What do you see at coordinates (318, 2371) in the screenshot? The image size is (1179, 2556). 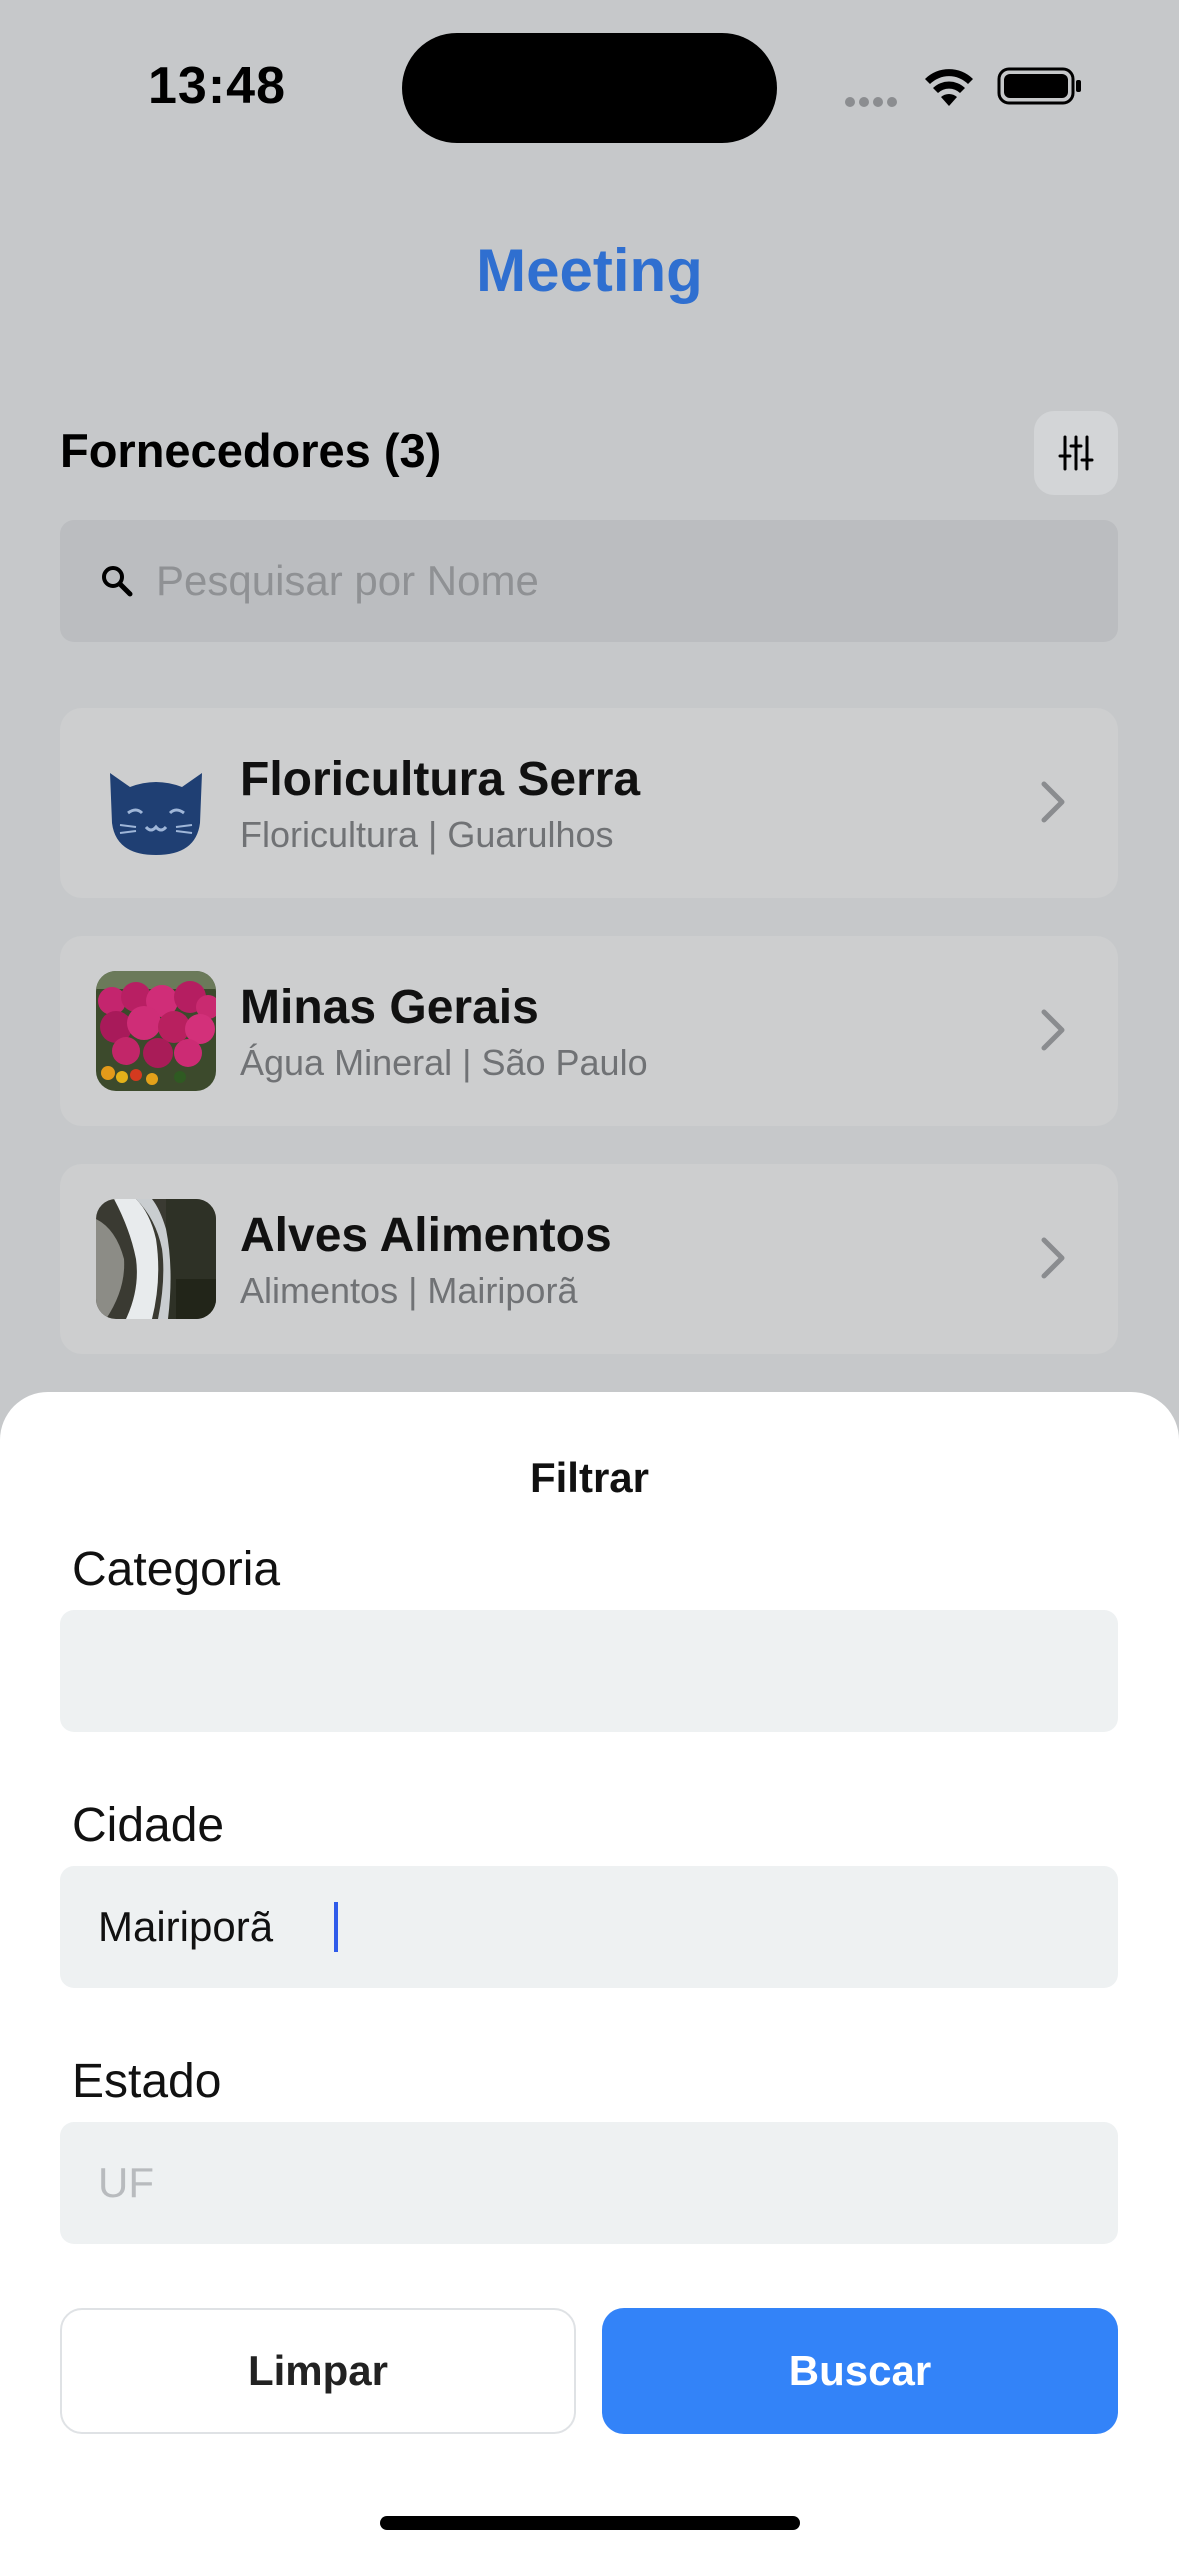 I see `clear-button: Limpar` at bounding box center [318, 2371].